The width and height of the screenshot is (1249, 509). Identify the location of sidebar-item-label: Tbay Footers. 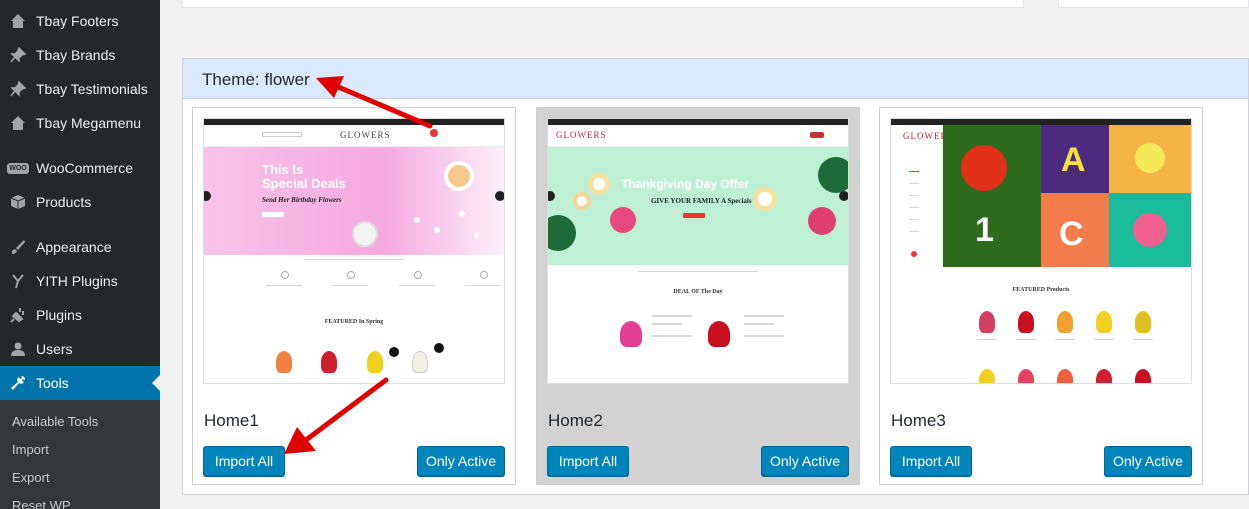
(77, 21).